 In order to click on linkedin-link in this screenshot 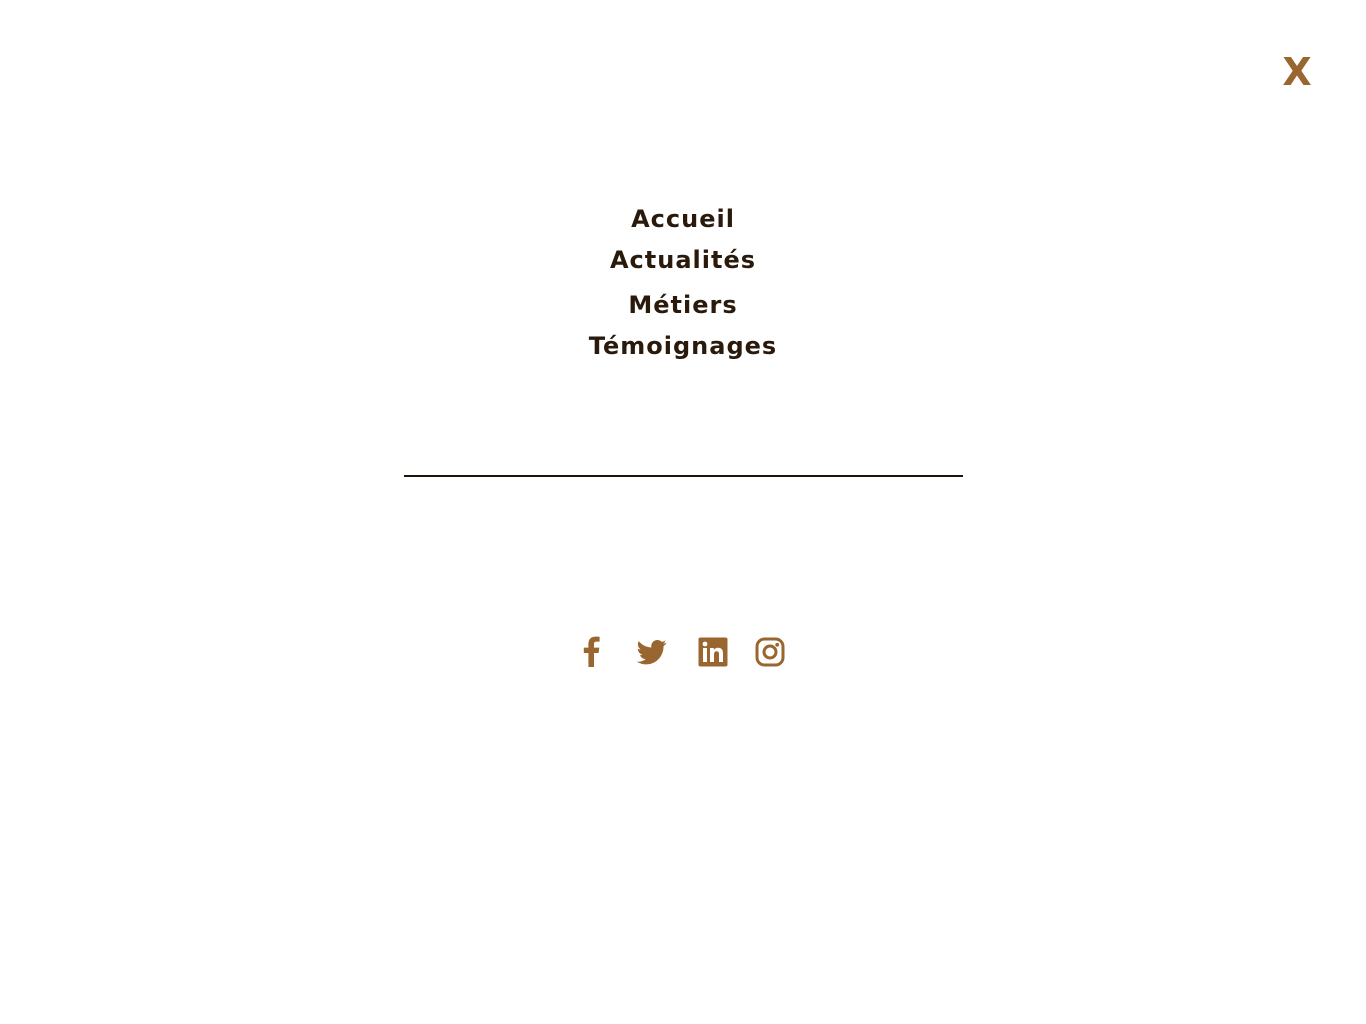, I will do `click(713, 652)`.